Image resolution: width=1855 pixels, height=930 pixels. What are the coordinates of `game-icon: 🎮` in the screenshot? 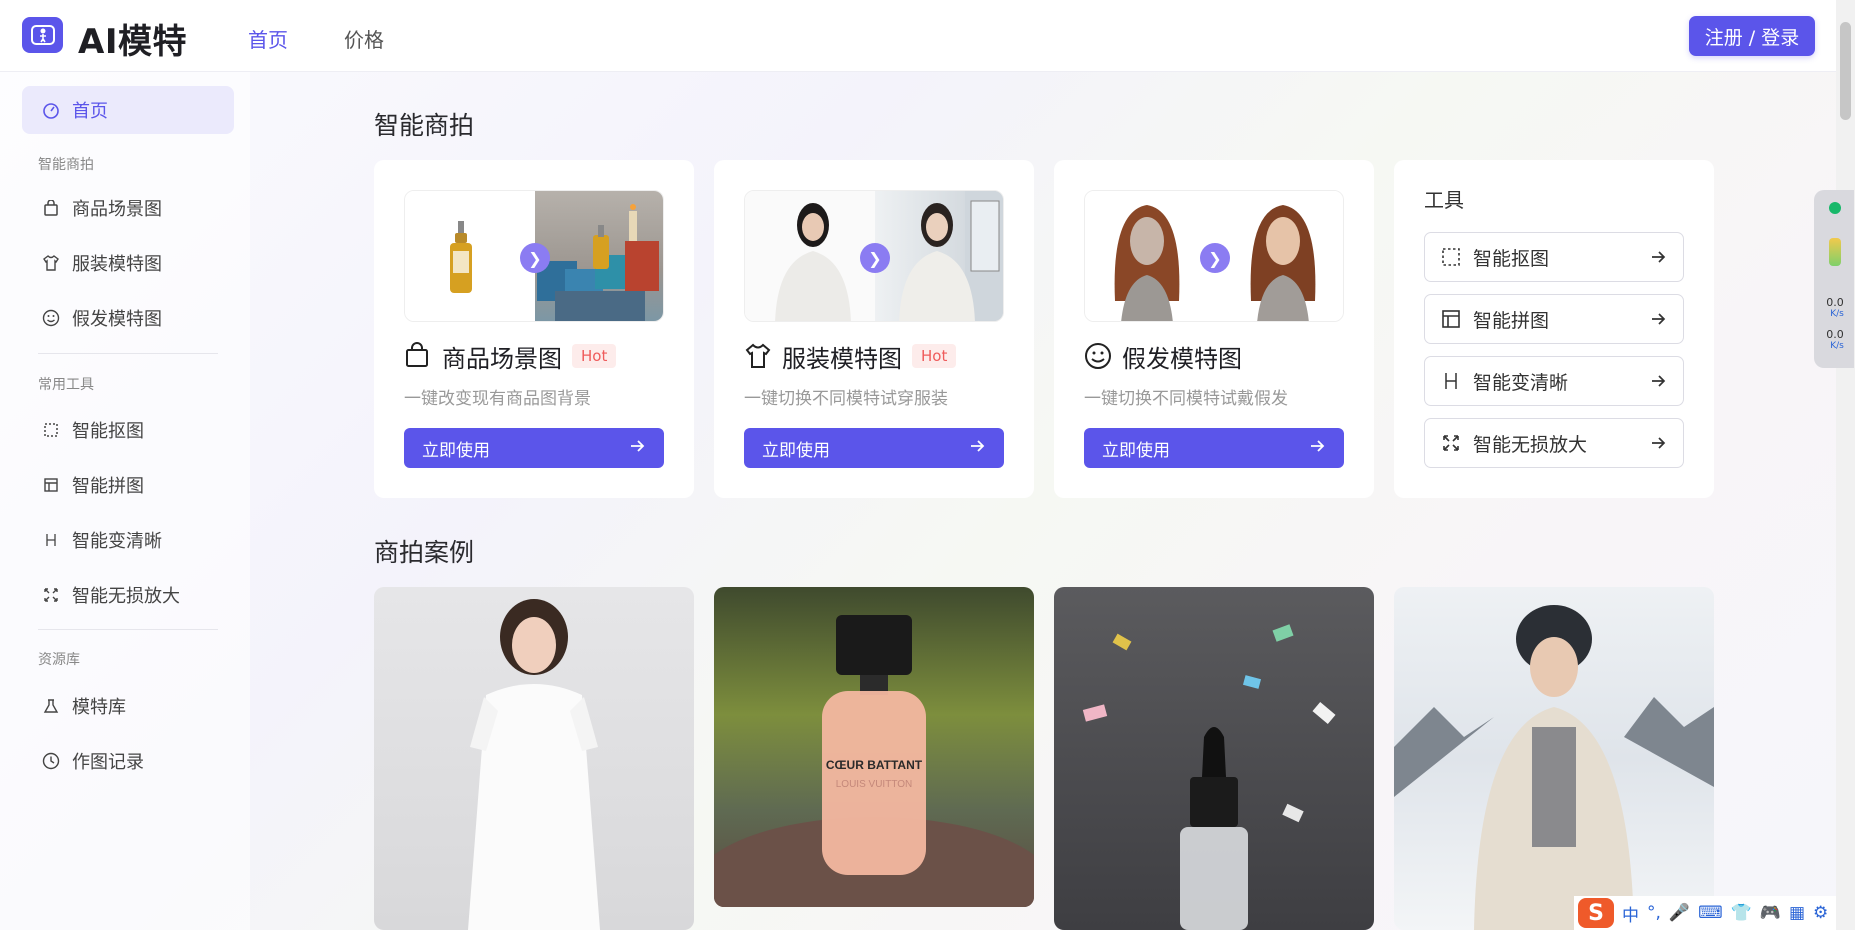 It's located at (1770, 913).